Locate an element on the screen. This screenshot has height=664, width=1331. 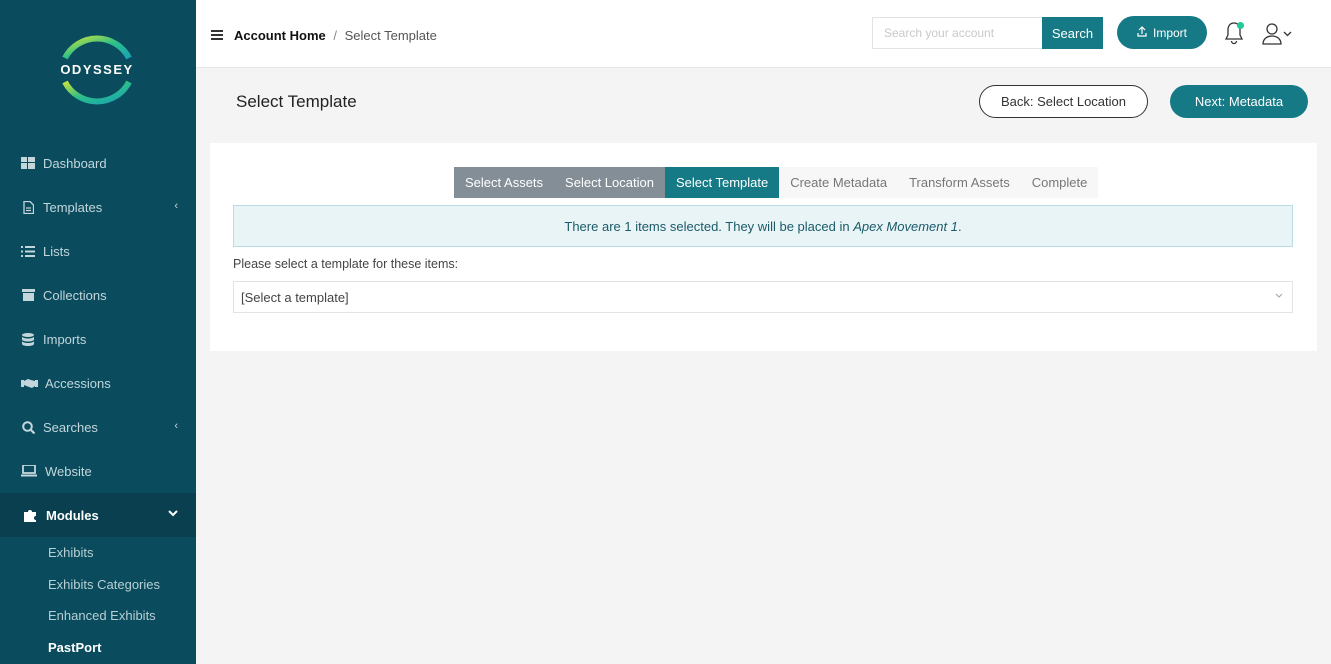
puzzle-icon is located at coordinates (31, 515).